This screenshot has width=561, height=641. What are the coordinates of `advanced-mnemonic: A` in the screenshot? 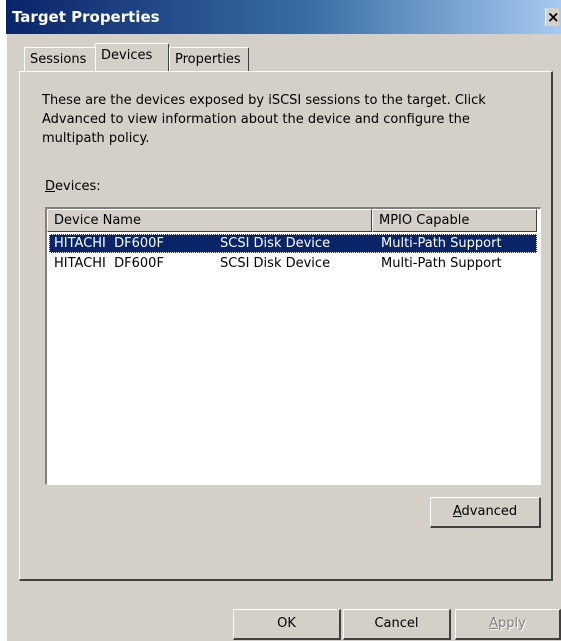 It's located at (457, 511).